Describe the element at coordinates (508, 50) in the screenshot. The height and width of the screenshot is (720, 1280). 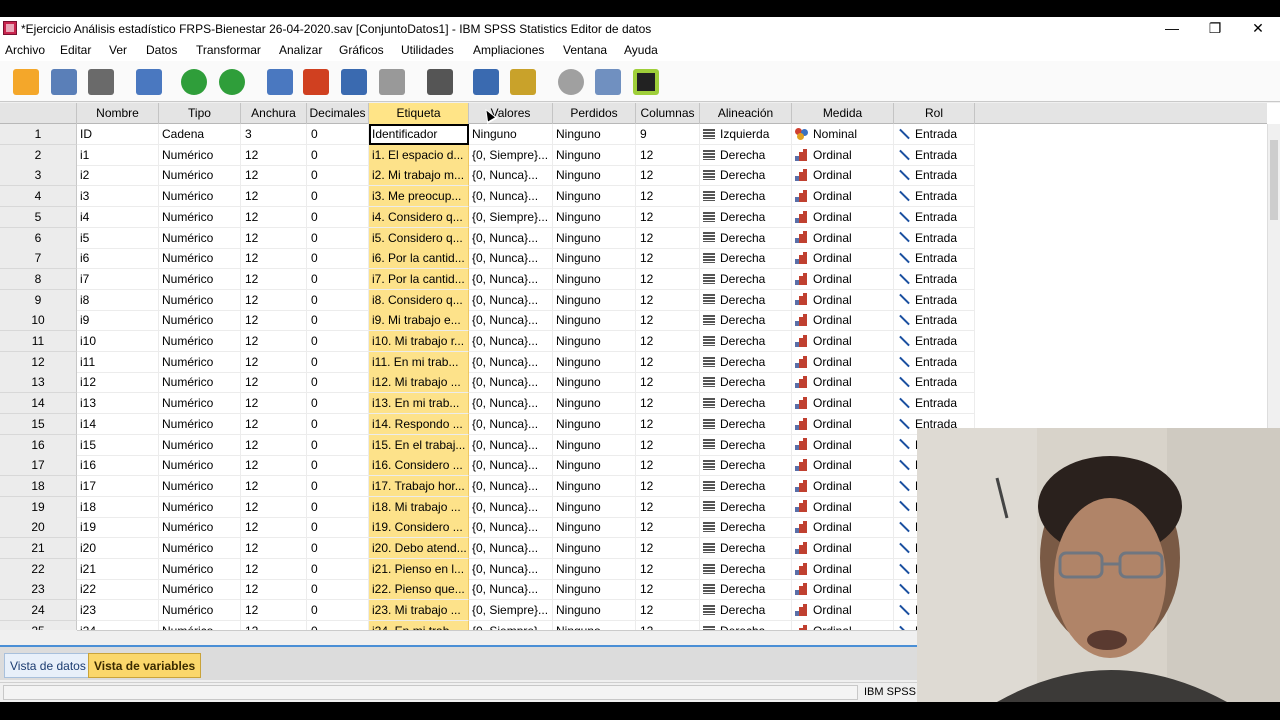
I see `menu-ampliaciones: Ampliaciones` at that location.